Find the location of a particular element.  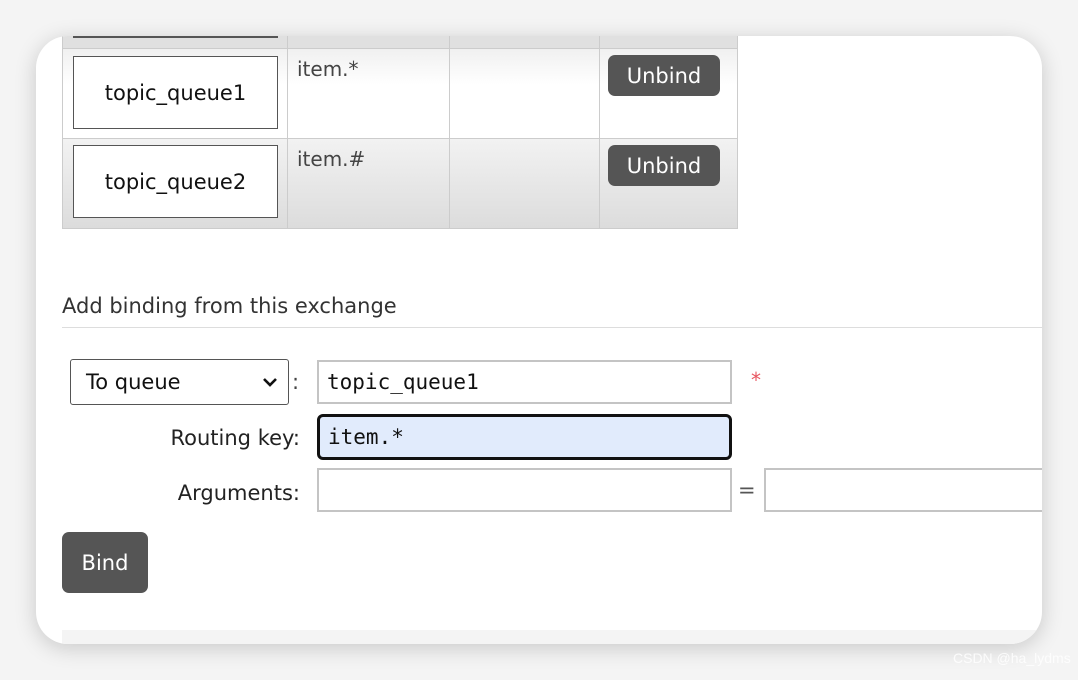

routing-key-input: item.* is located at coordinates (524, 437).